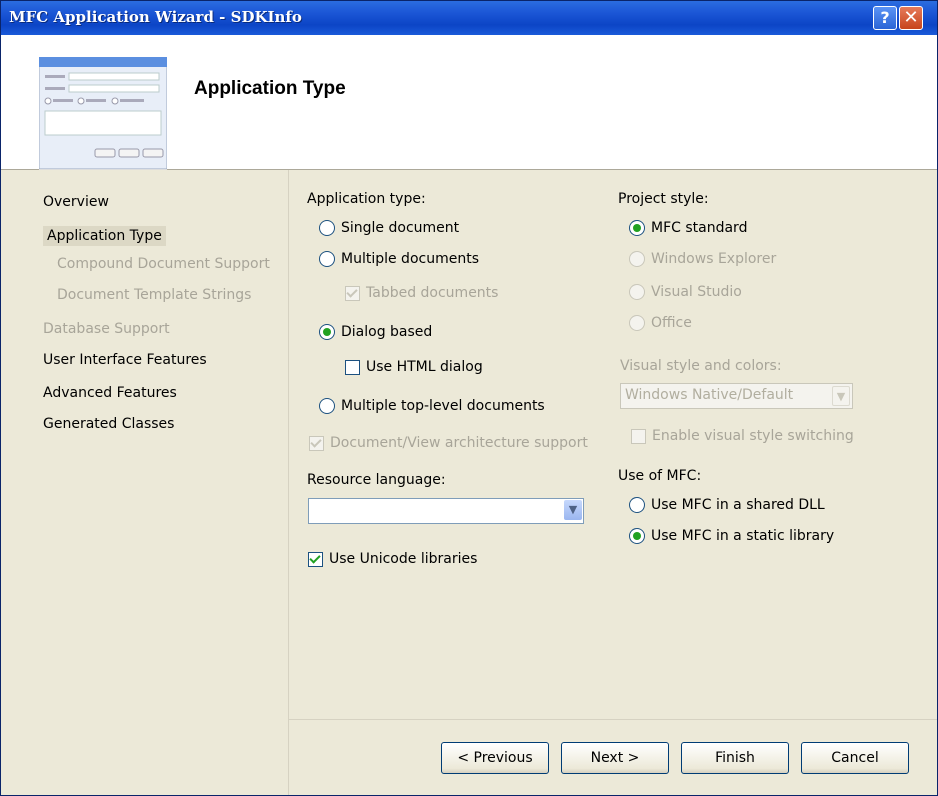  I want to click on windows-explorer-label: Windows Explorer, so click(714, 259).